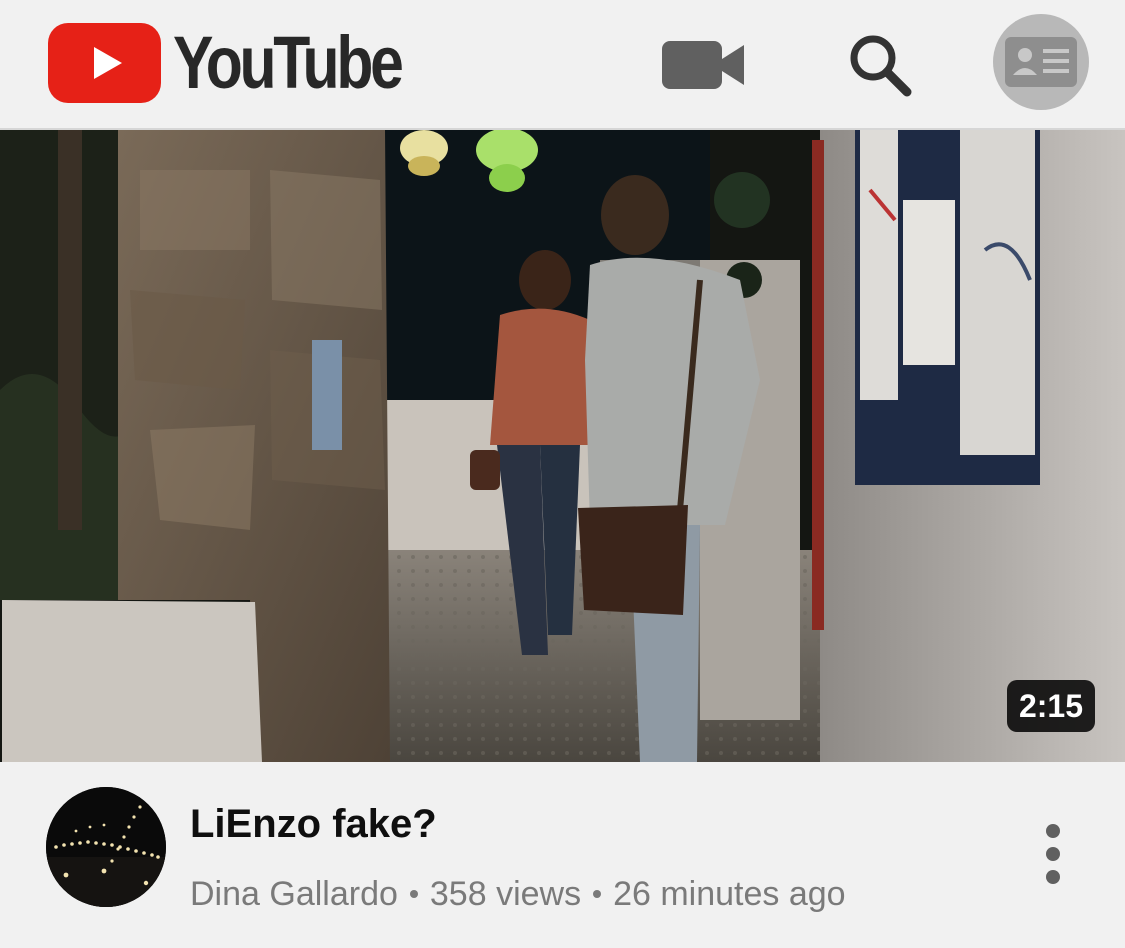 The height and width of the screenshot is (948, 1125). What do you see at coordinates (294, 894) in the screenshot?
I see `channel-name: Dina Gallardo` at bounding box center [294, 894].